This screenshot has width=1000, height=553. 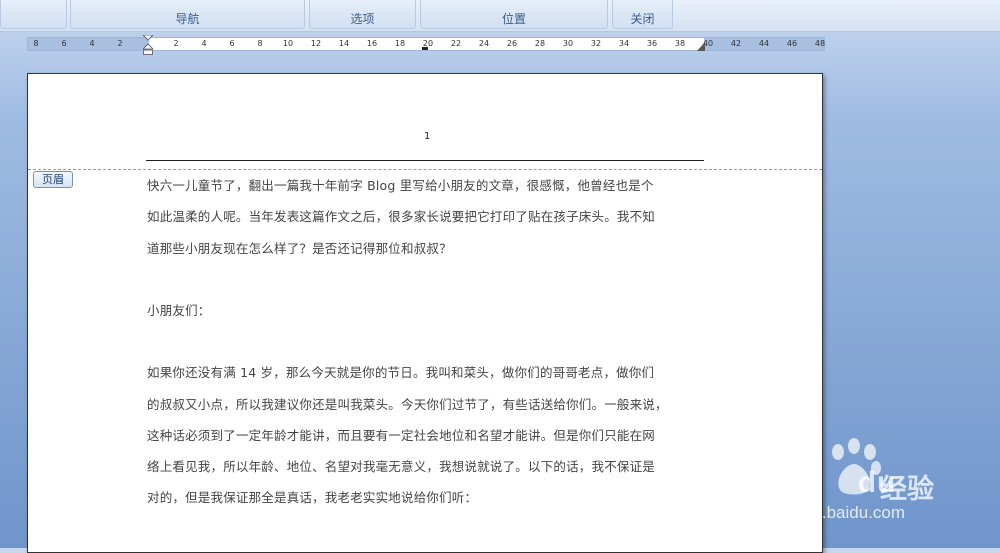 What do you see at coordinates (456, 43) in the screenshot?
I see `ruler-tick: 22` at bounding box center [456, 43].